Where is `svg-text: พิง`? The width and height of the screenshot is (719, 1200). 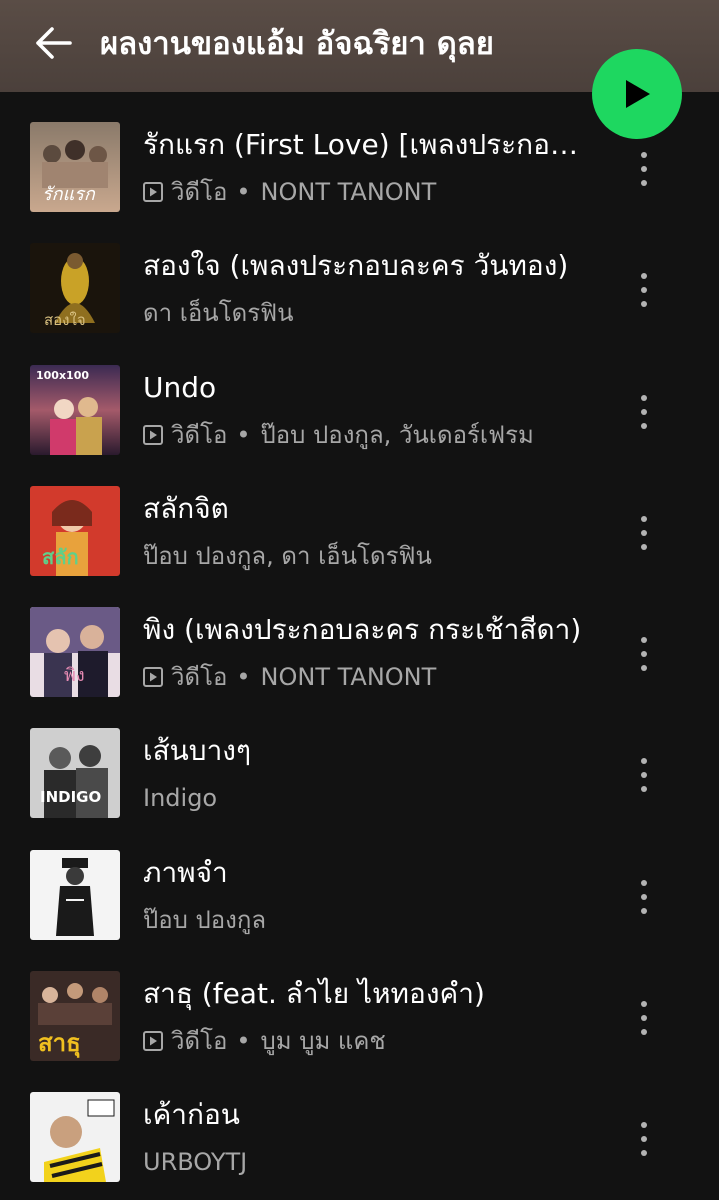 svg-text: พิง is located at coordinates (74, 675).